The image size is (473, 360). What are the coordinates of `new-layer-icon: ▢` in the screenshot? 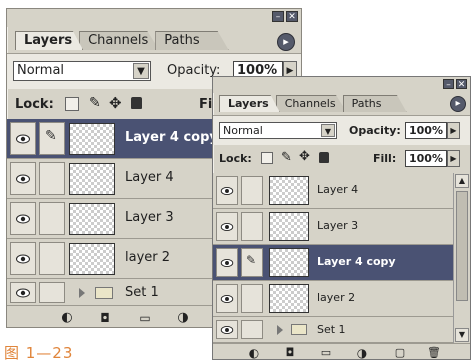 It's located at (400, 352).